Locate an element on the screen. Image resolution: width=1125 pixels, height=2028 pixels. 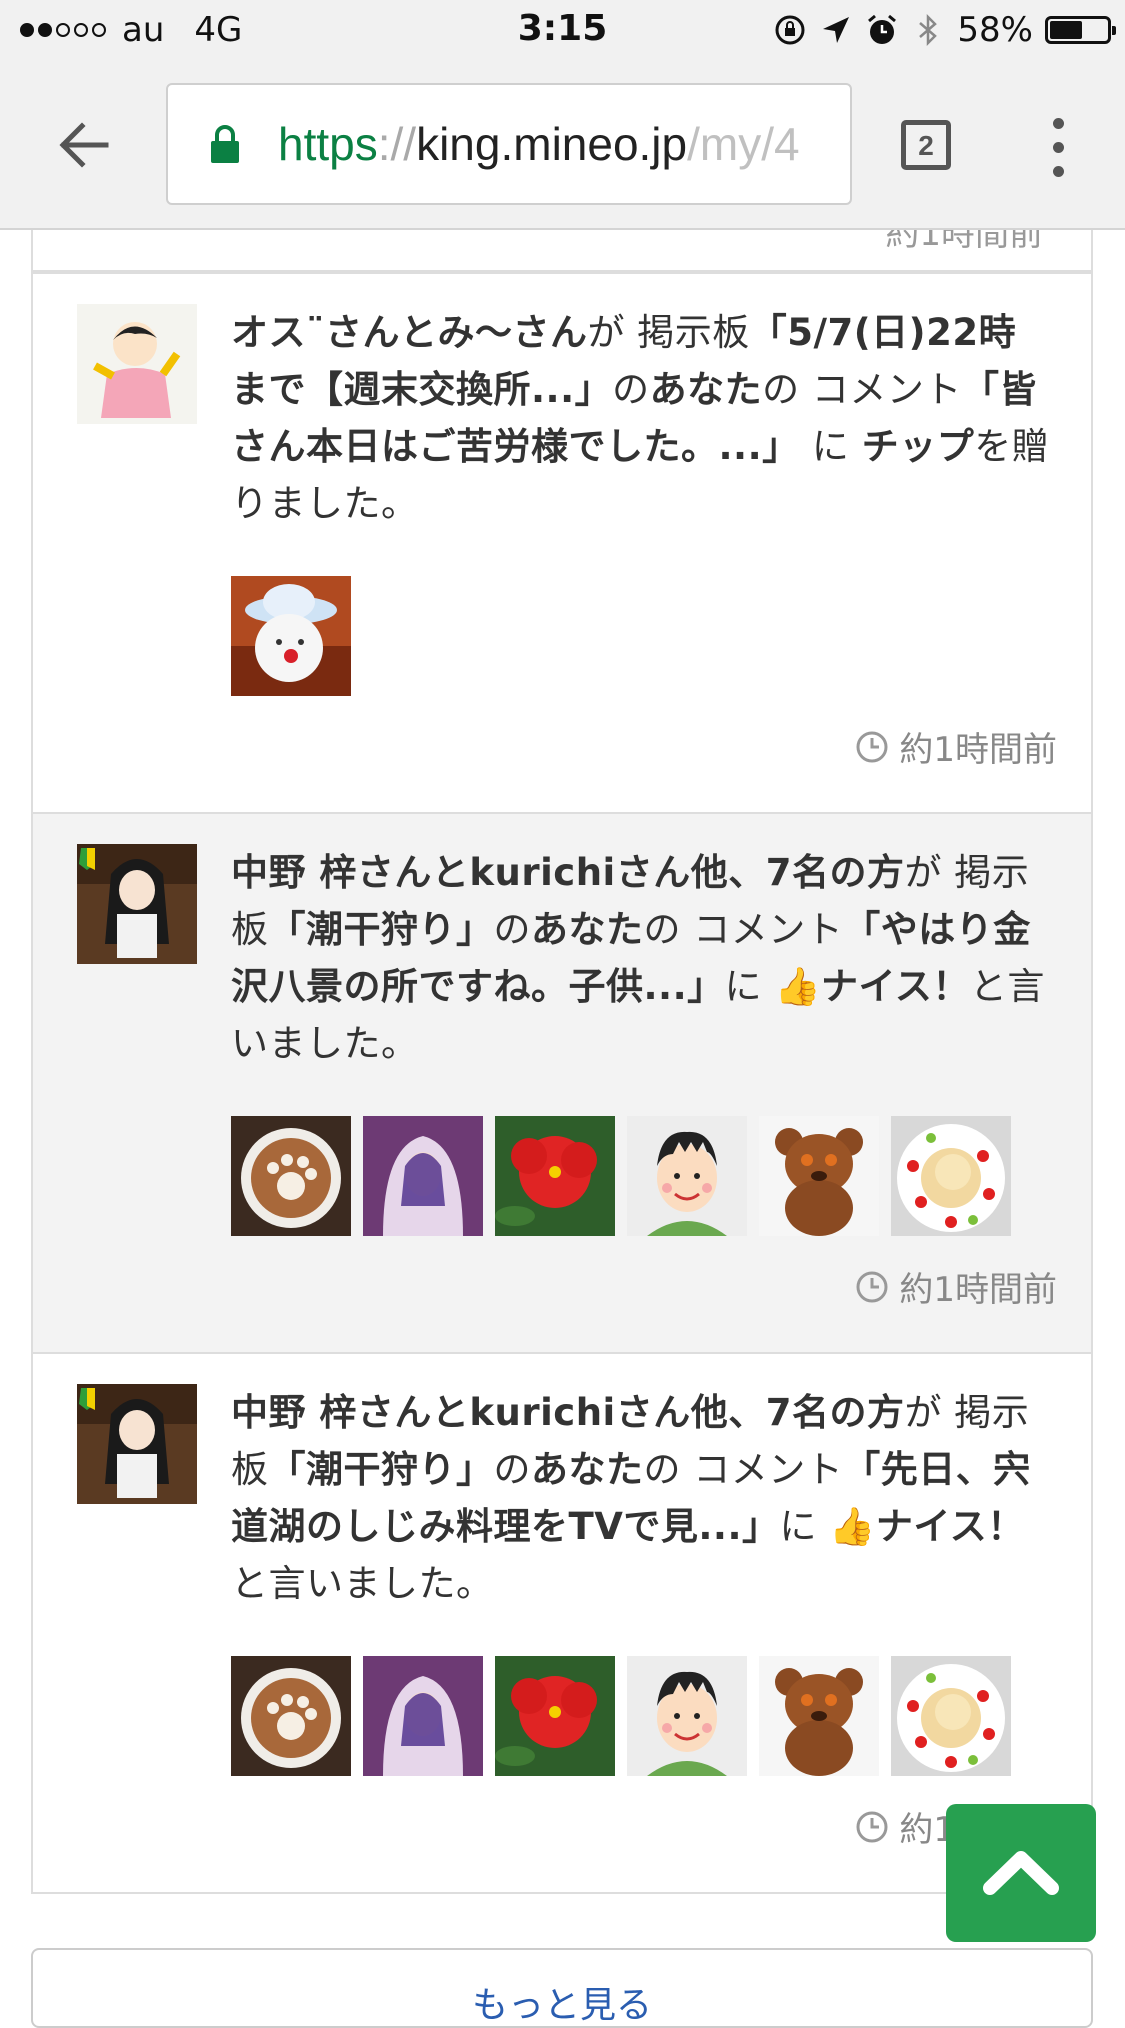
chevron-up-icon is located at coordinates (1021, 1873).